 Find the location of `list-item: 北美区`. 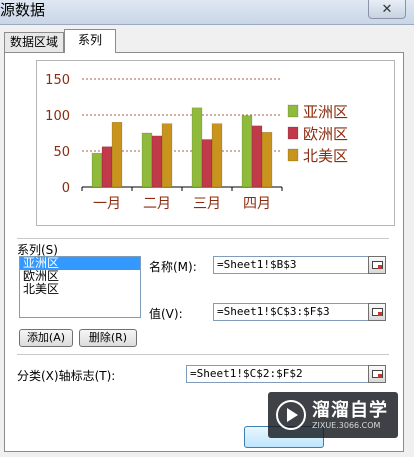

list-item: 北美区 is located at coordinates (80, 289).